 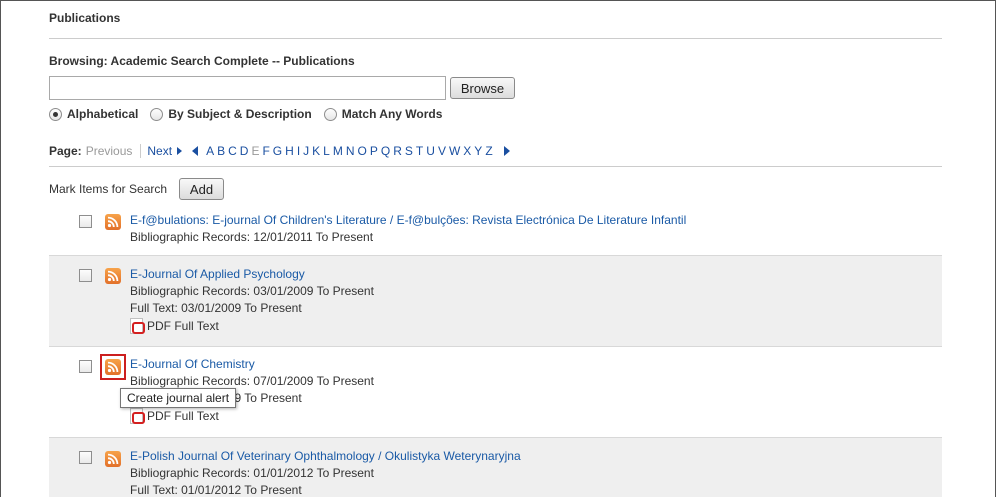 I want to click on radio-by-subject: By Subject & Description, so click(x=231, y=114).